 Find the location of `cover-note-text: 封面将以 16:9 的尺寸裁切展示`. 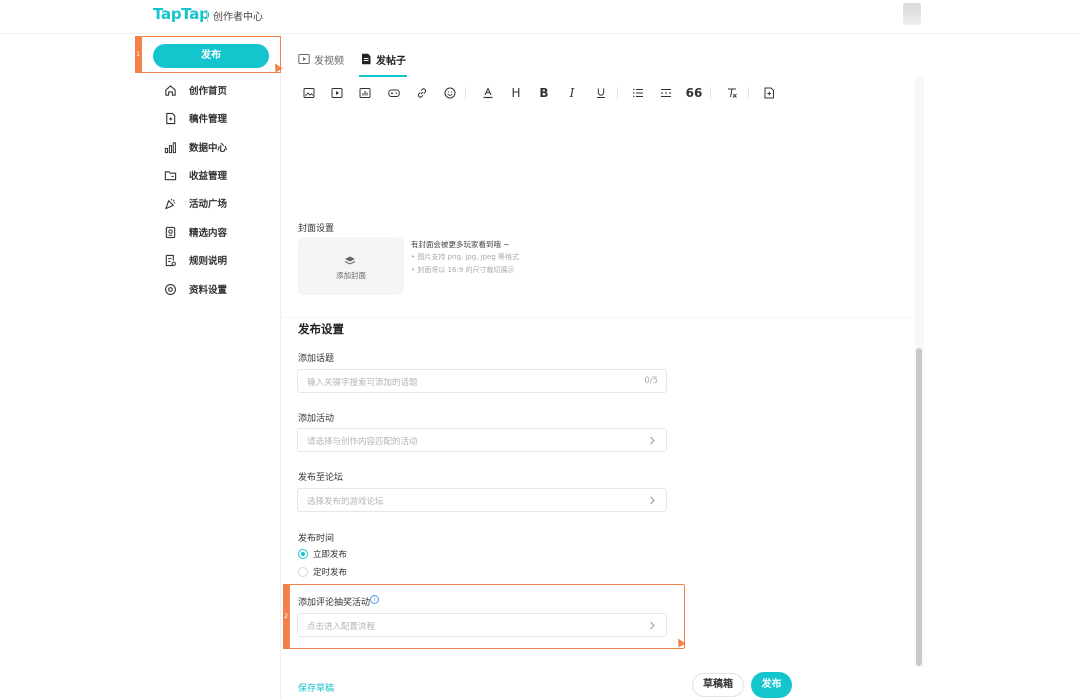

cover-note-text: 封面将以 16:9 的尺寸裁切展示 is located at coordinates (466, 270).